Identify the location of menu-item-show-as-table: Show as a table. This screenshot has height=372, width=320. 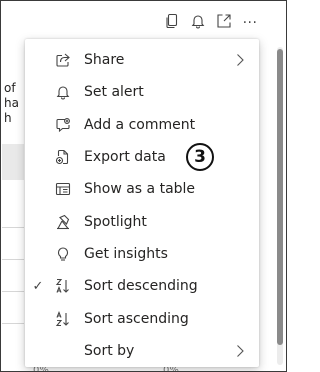
(142, 189).